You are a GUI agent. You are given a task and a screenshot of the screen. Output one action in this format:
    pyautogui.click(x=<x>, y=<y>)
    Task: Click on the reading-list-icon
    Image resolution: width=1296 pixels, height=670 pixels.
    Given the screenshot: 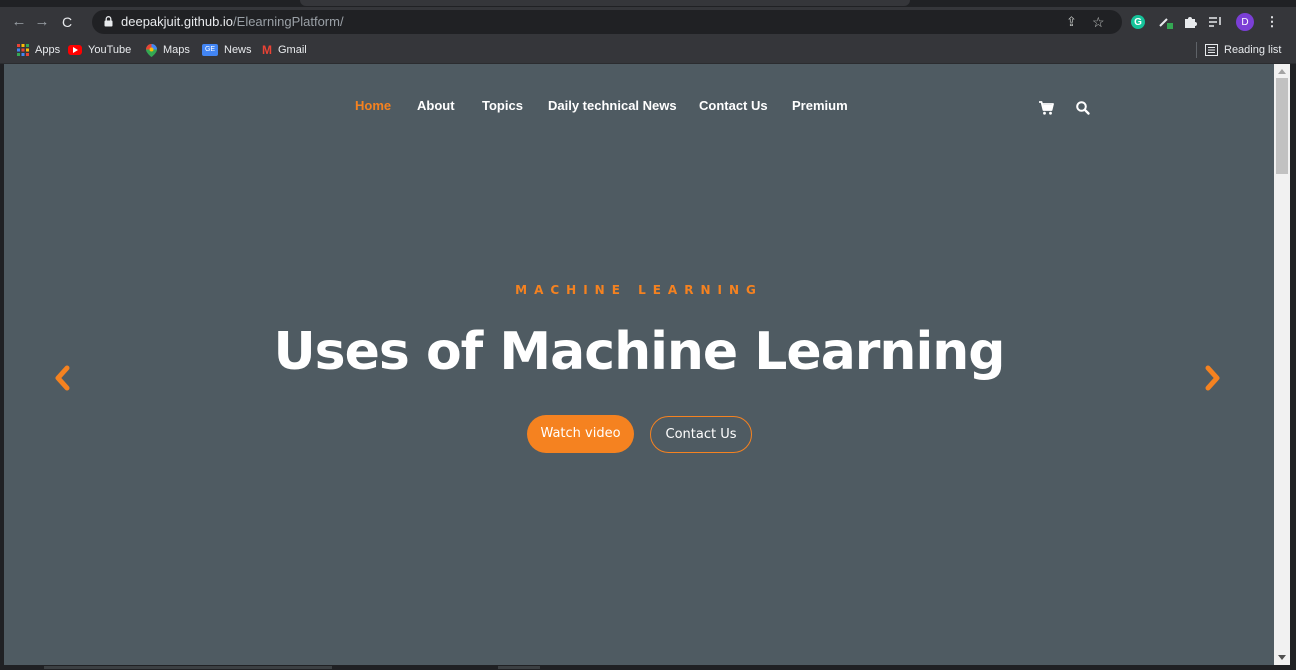 What is the action you would take?
    pyautogui.click(x=1211, y=50)
    